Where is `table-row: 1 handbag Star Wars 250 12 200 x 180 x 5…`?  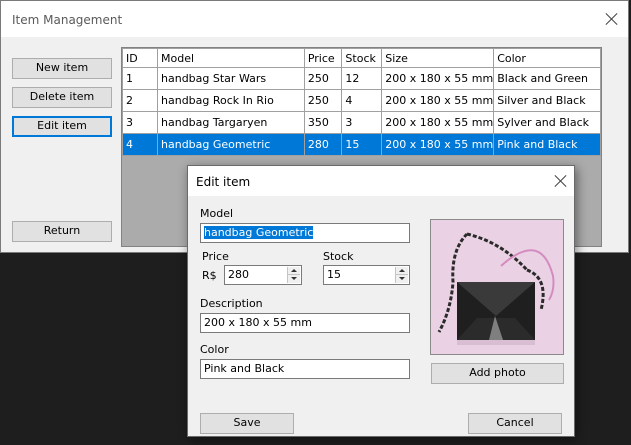 table-row: 1 handbag Star Wars 250 12 200 x 180 x 5… is located at coordinates (361, 78).